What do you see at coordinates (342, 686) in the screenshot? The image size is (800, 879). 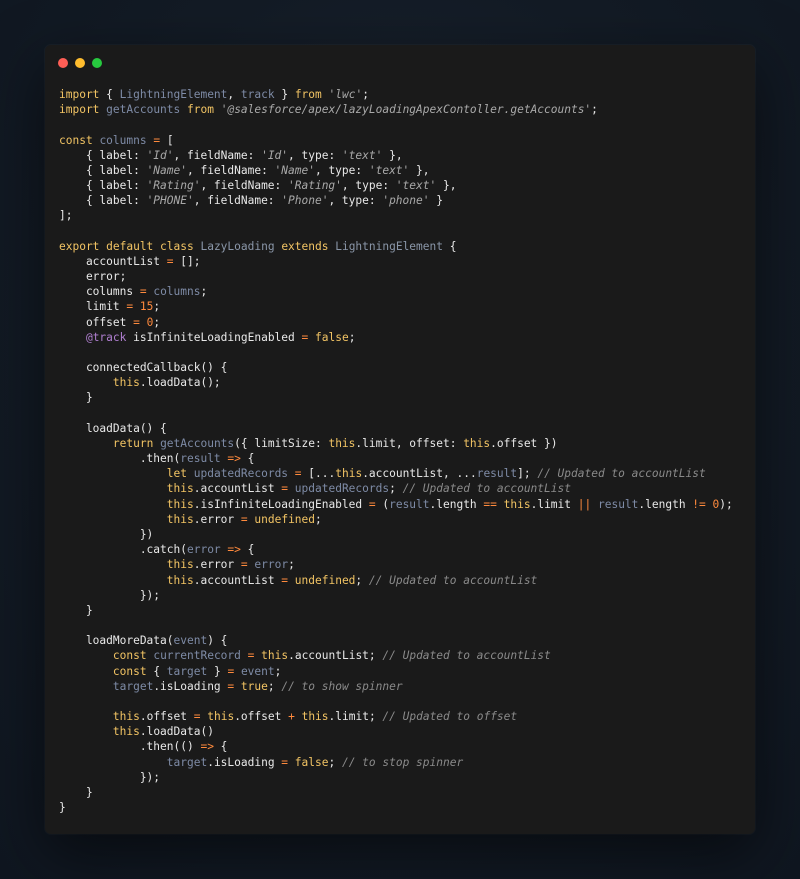 I see `code-token: // to show spinner` at bounding box center [342, 686].